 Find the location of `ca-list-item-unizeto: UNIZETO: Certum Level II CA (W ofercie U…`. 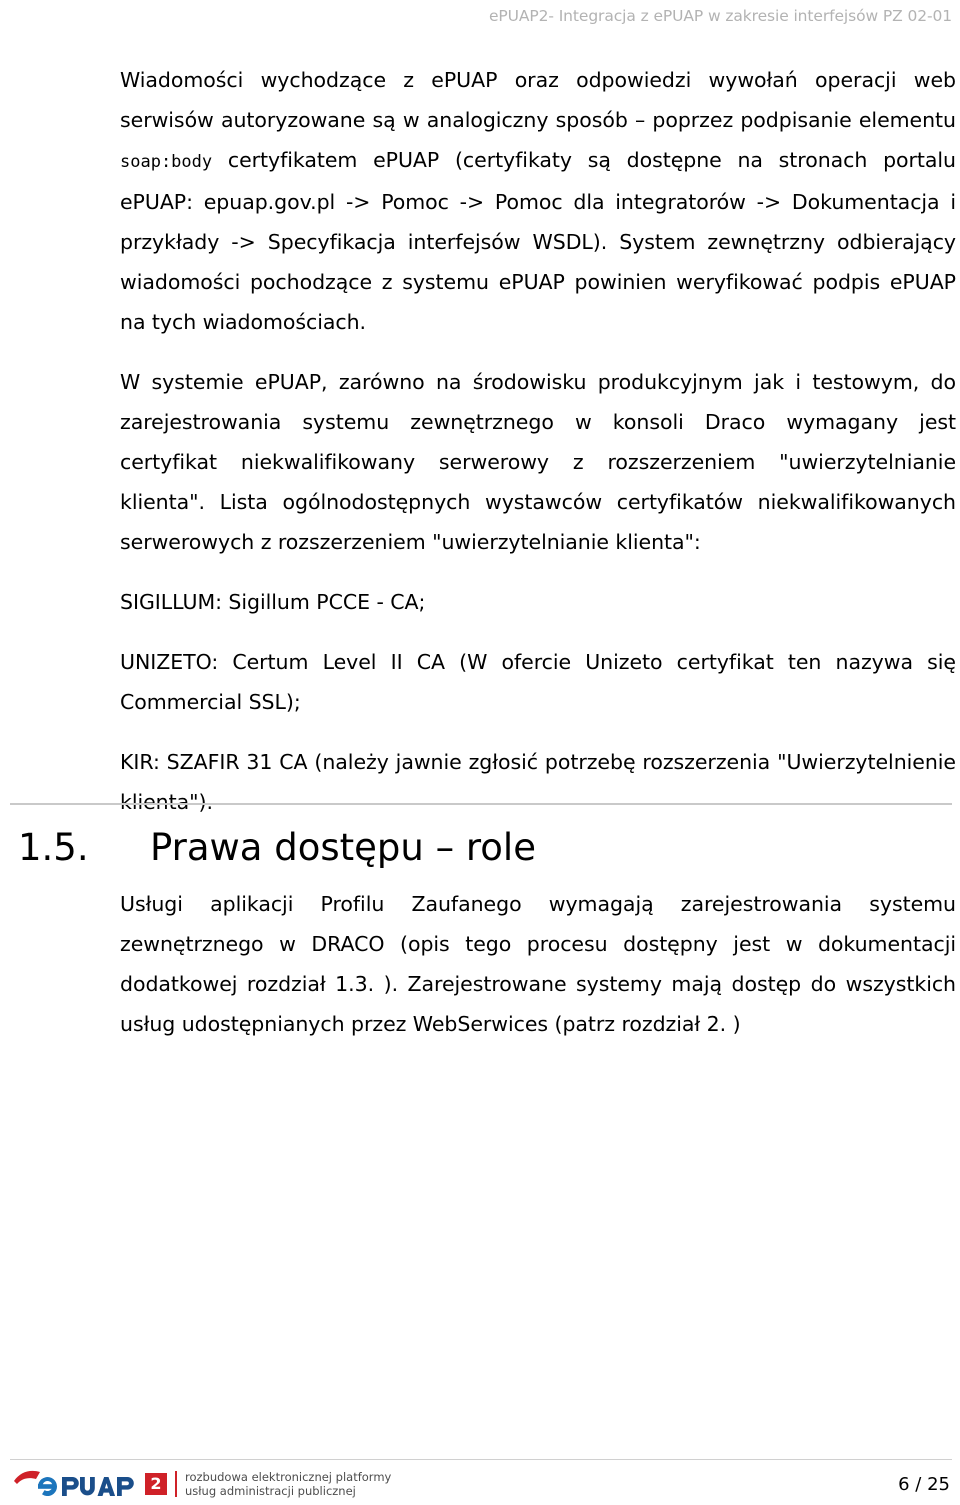

ca-list-item-unizeto: UNIZETO: Certum Level II CA (W ofercie U… is located at coordinates (538, 682).